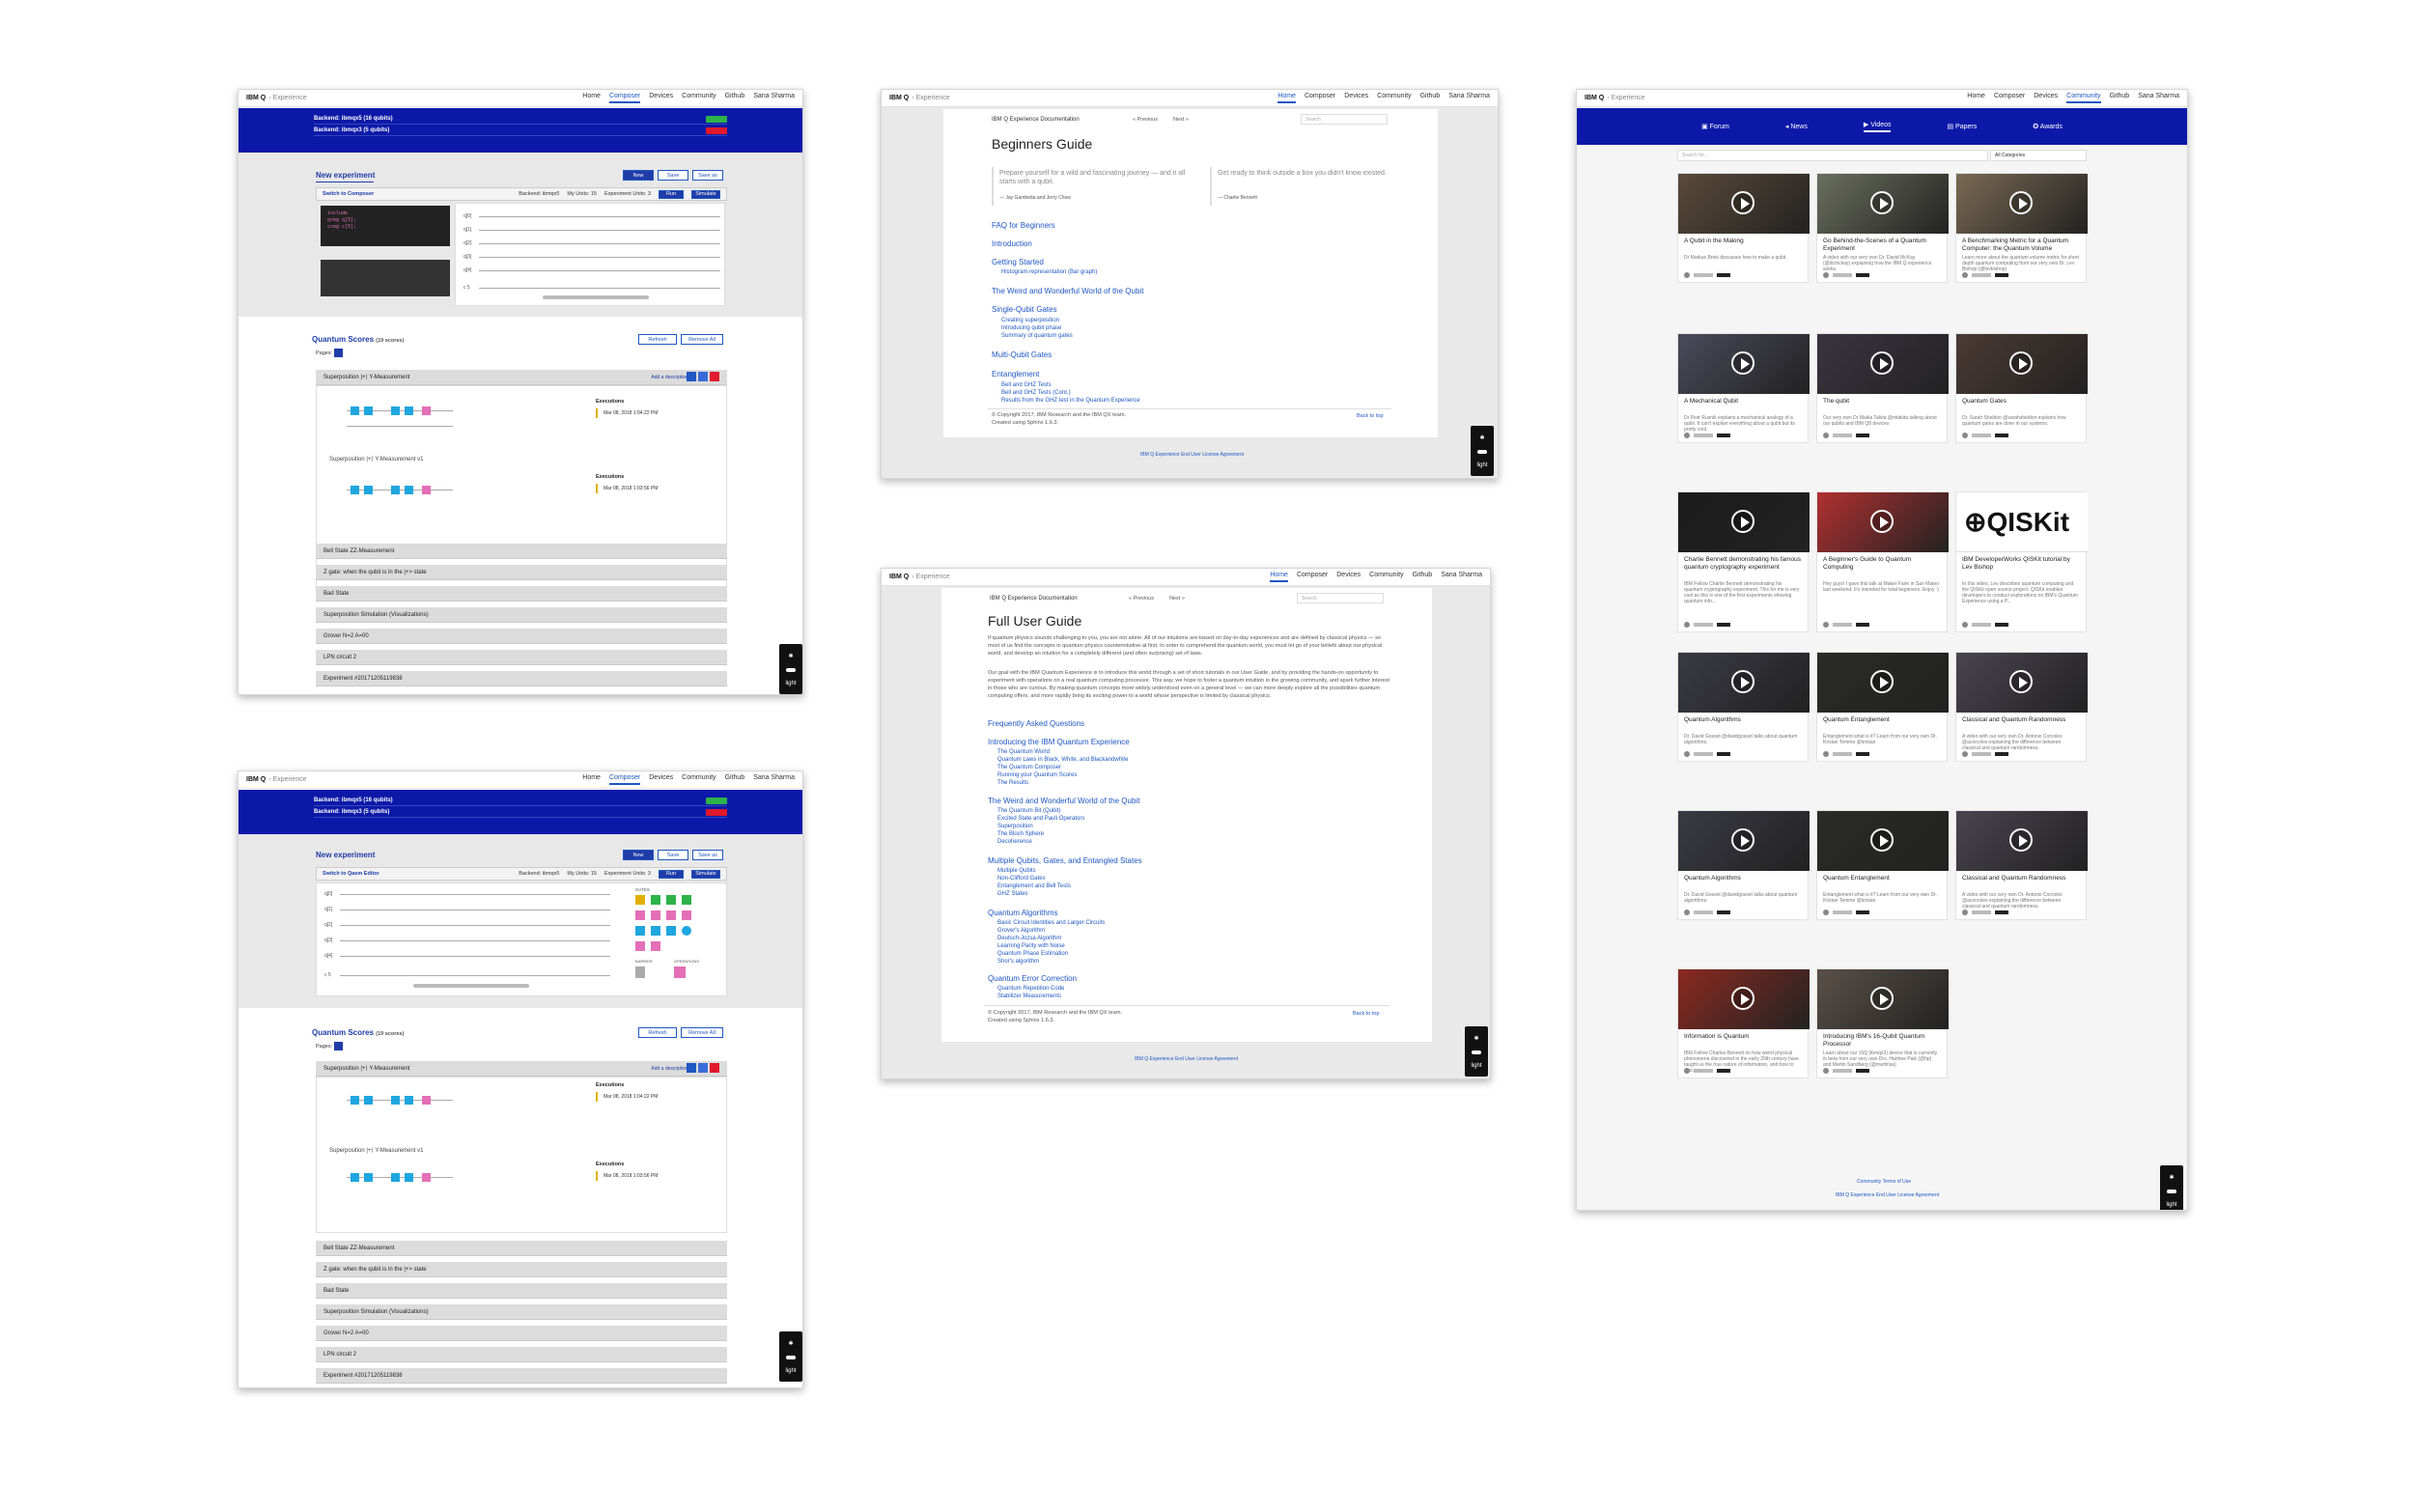  I want to click on section-link: Single-Qubit Gates, so click(1024, 310).